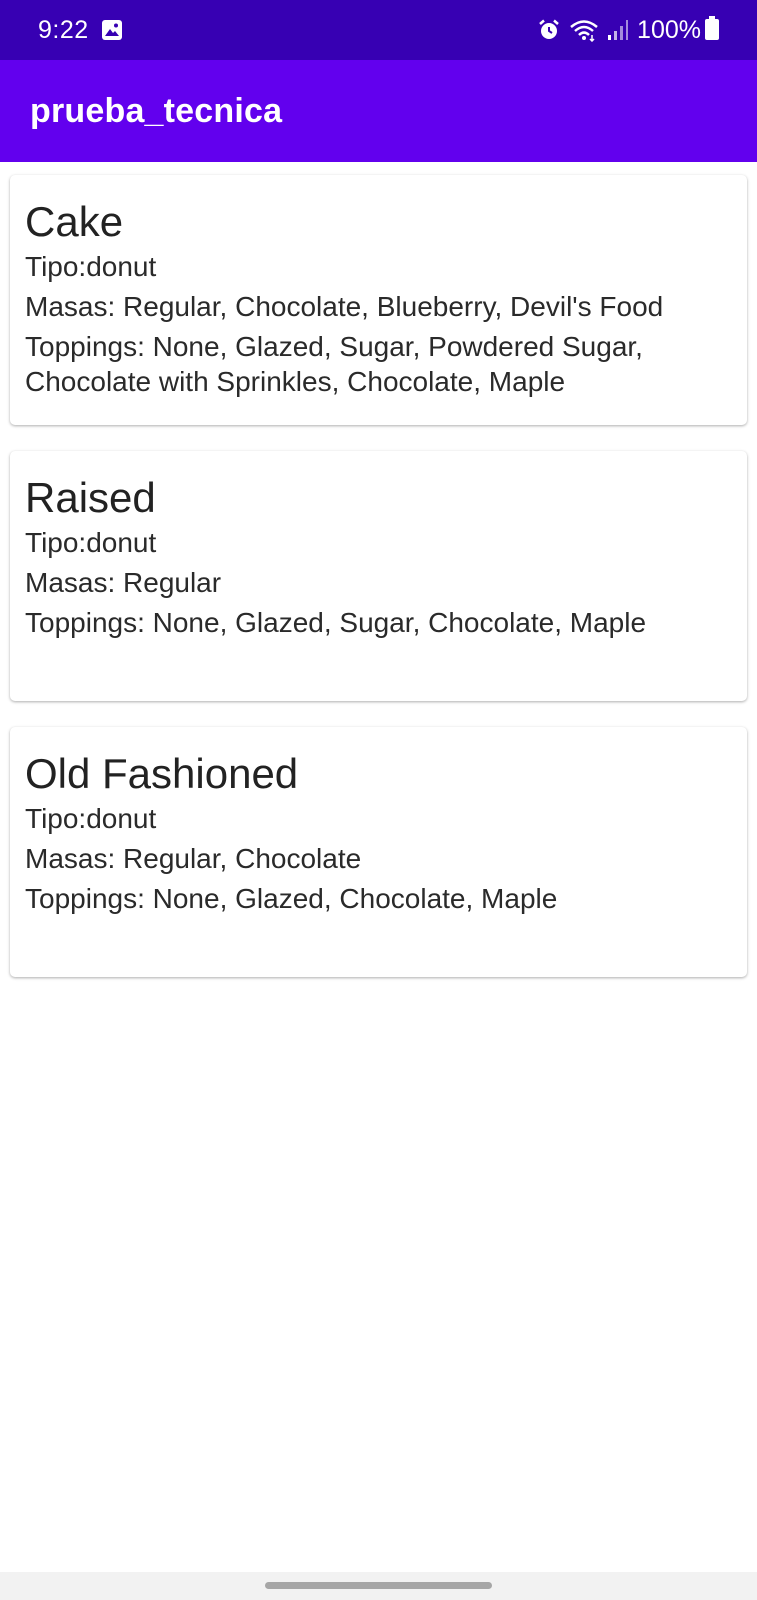  I want to click on battery-icon, so click(712, 30).